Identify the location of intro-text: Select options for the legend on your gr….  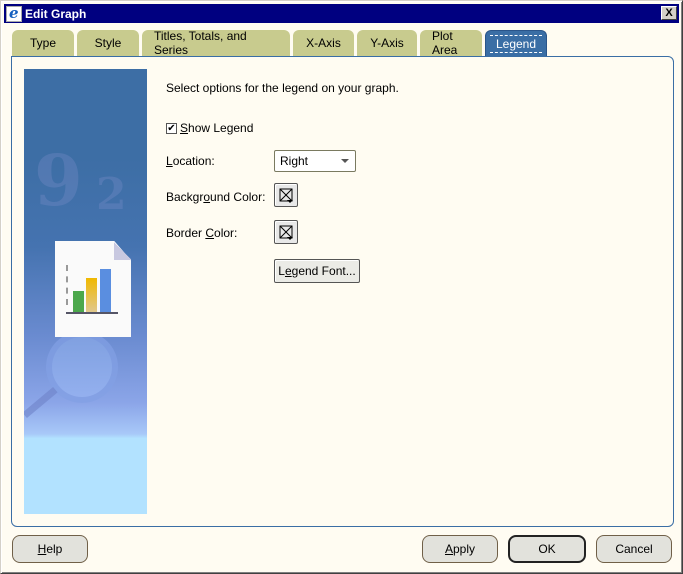
(282, 88).